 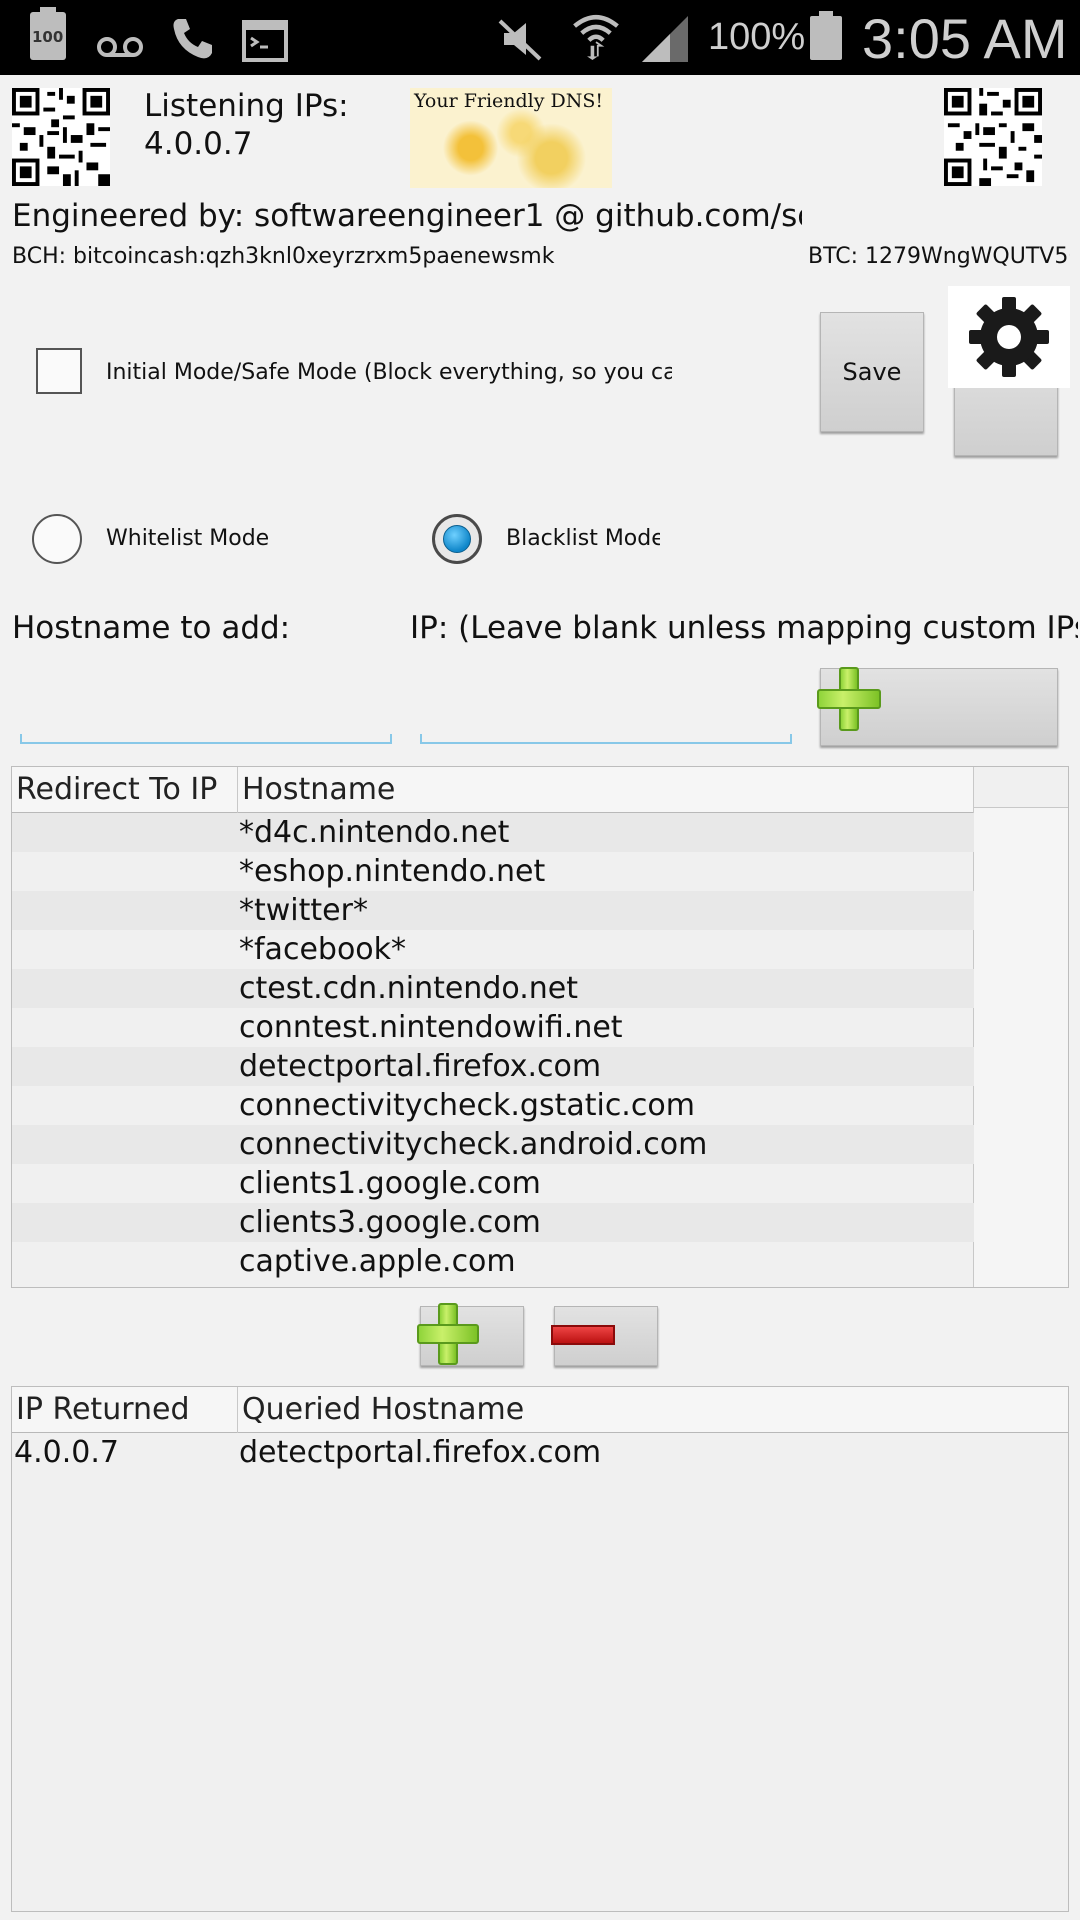 I want to click on signal-icon, so click(x=665, y=39).